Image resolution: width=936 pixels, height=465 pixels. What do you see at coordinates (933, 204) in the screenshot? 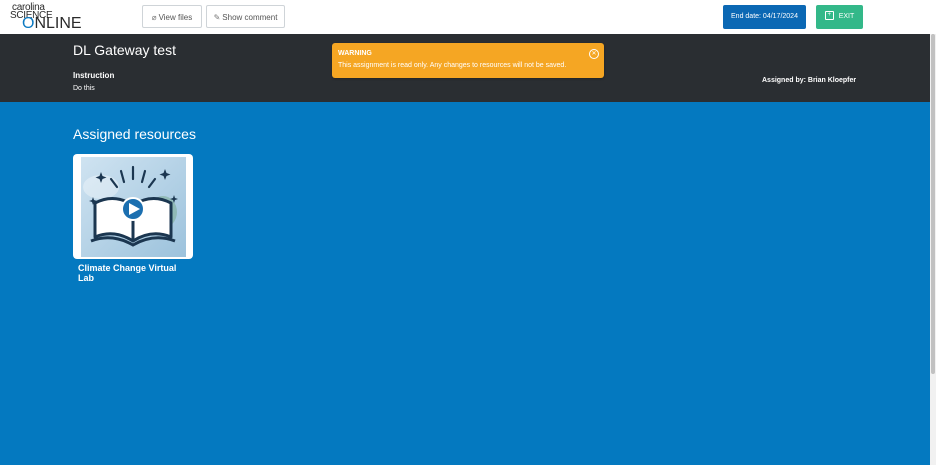
I see `scrollbar-thumb` at bounding box center [933, 204].